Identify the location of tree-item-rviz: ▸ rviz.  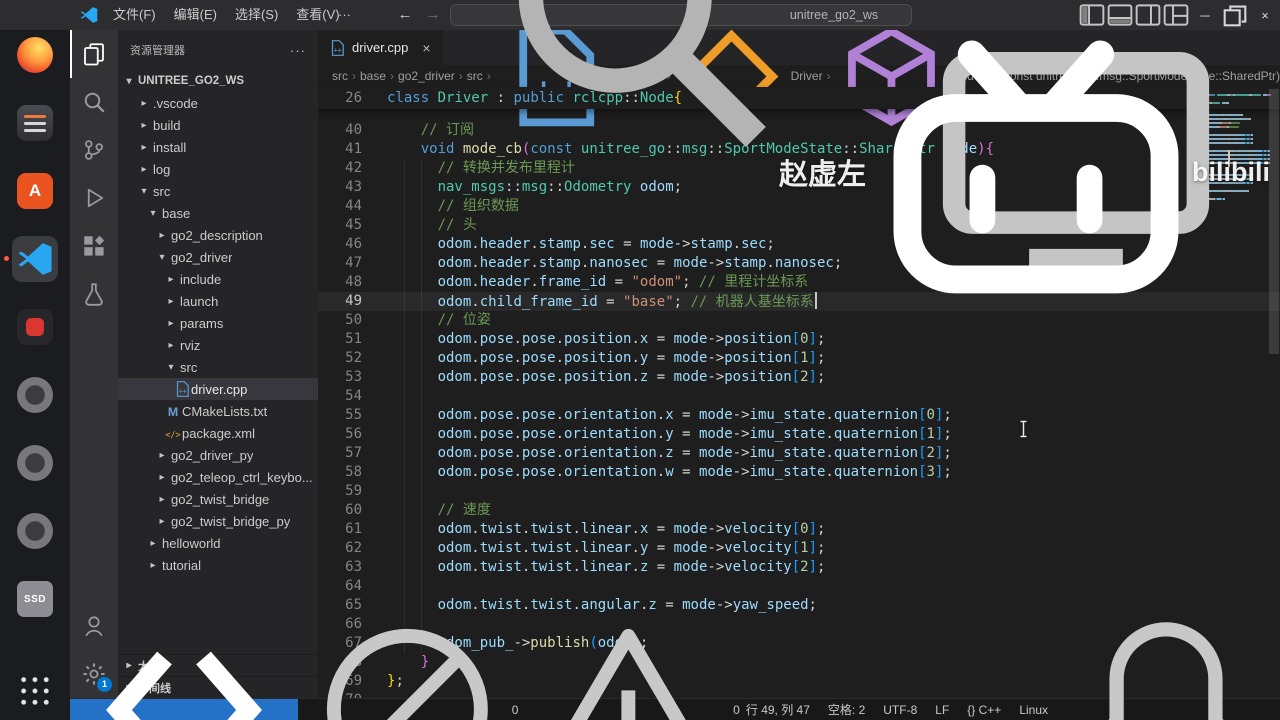
(218, 345).